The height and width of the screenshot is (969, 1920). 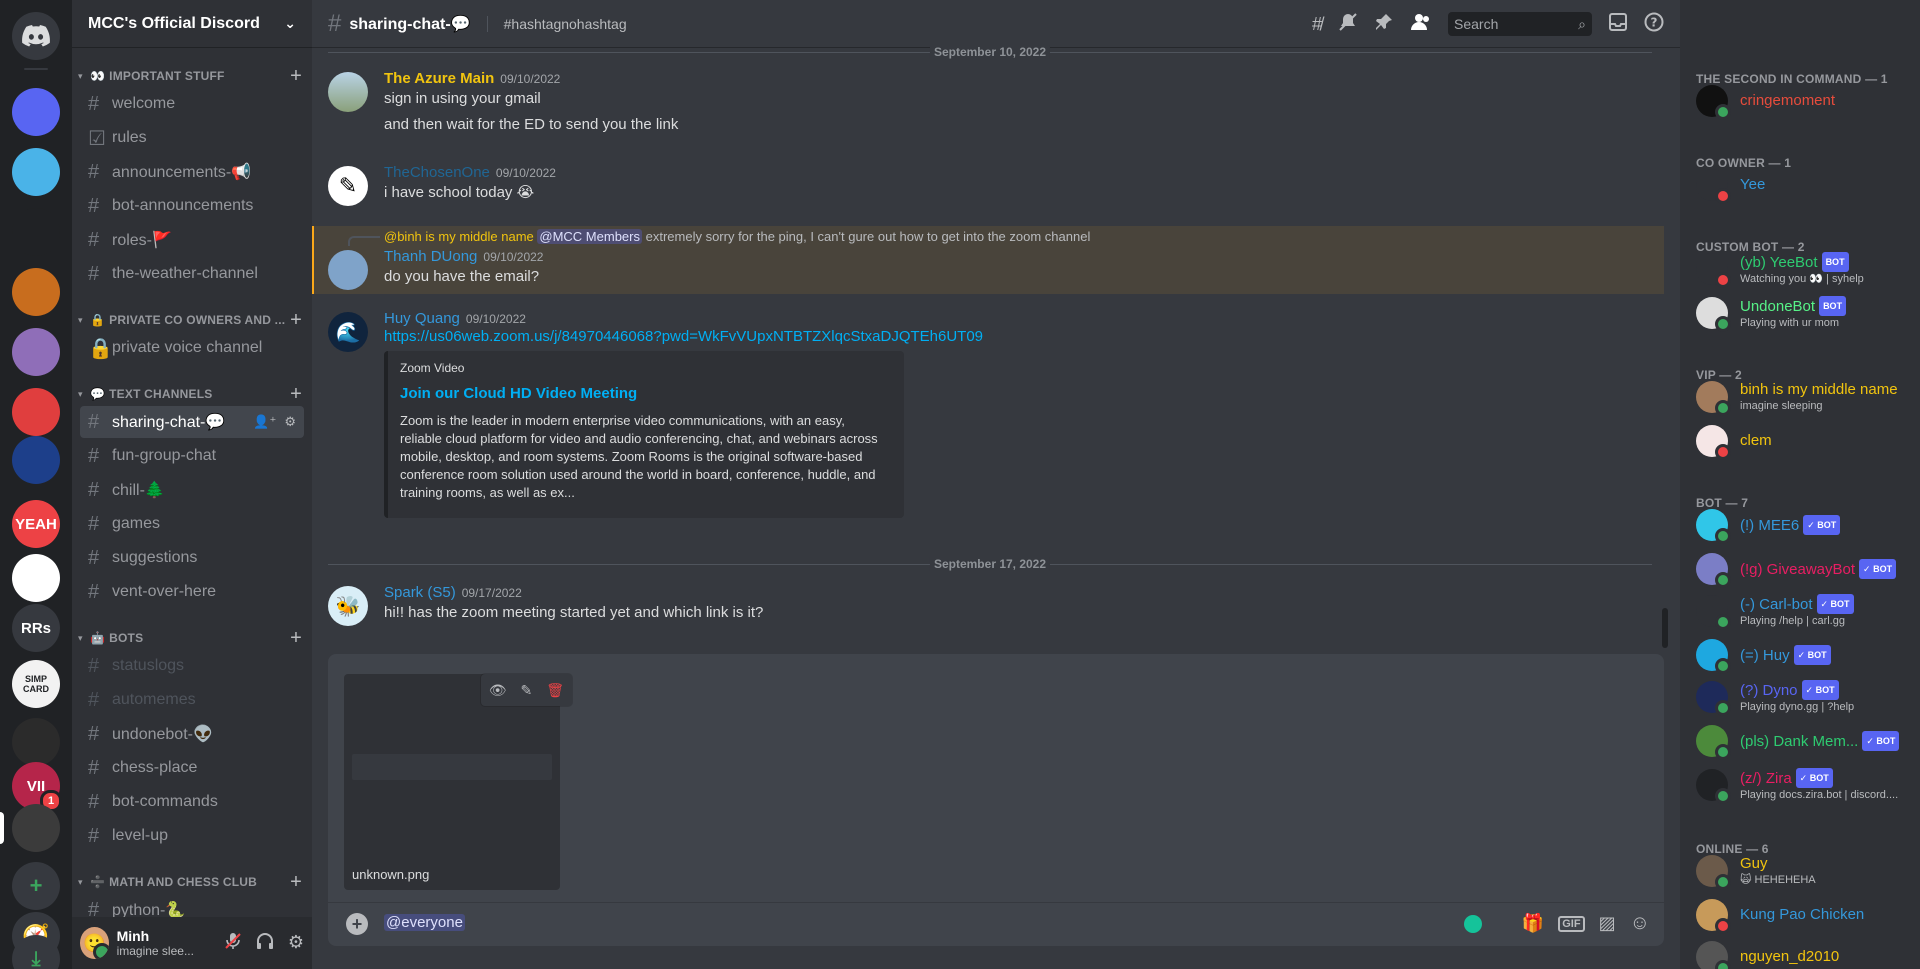 What do you see at coordinates (192, 274) in the screenshot?
I see `channel-item: # the-weather-channel` at bounding box center [192, 274].